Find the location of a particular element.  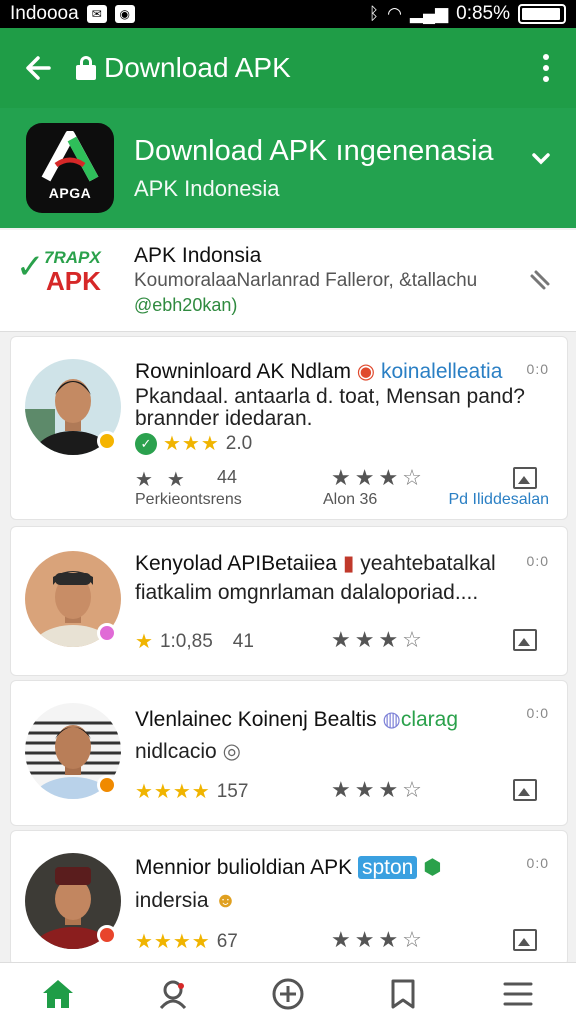

rating-value: 157 is located at coordinates (232, 791).